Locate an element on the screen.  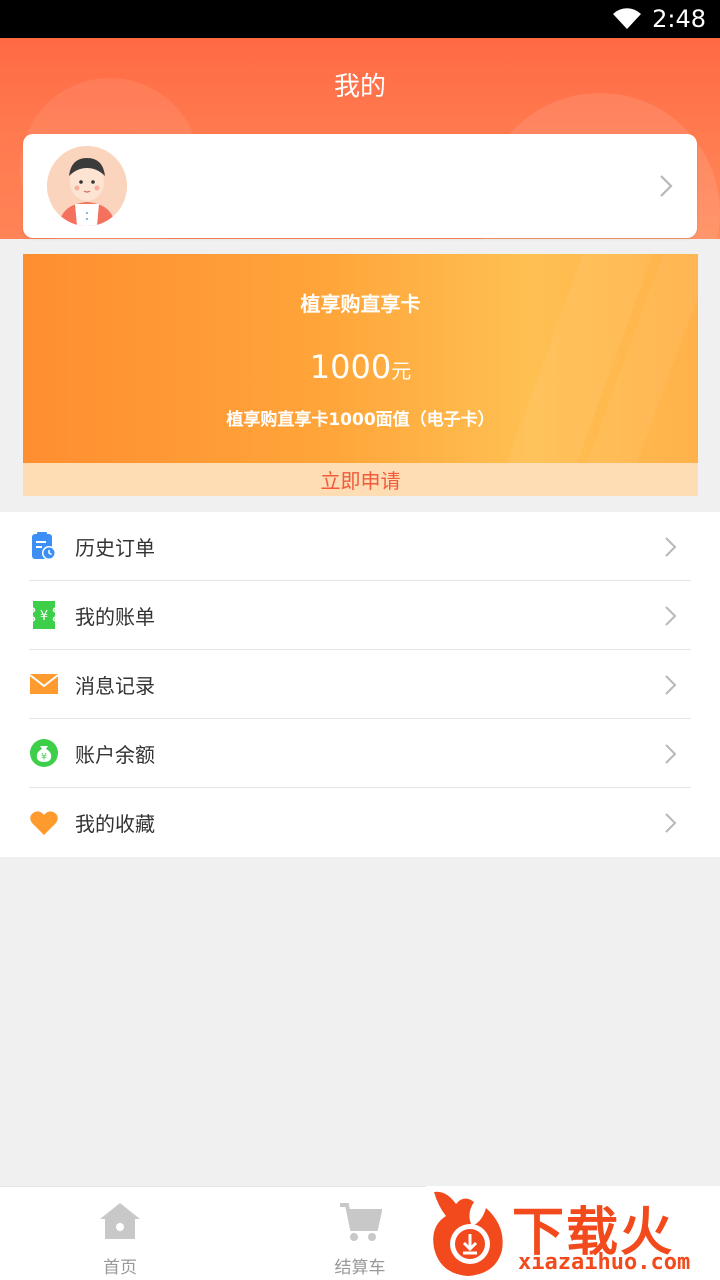
nav-cart: 结算车 is located at coordinates (360, 1233).